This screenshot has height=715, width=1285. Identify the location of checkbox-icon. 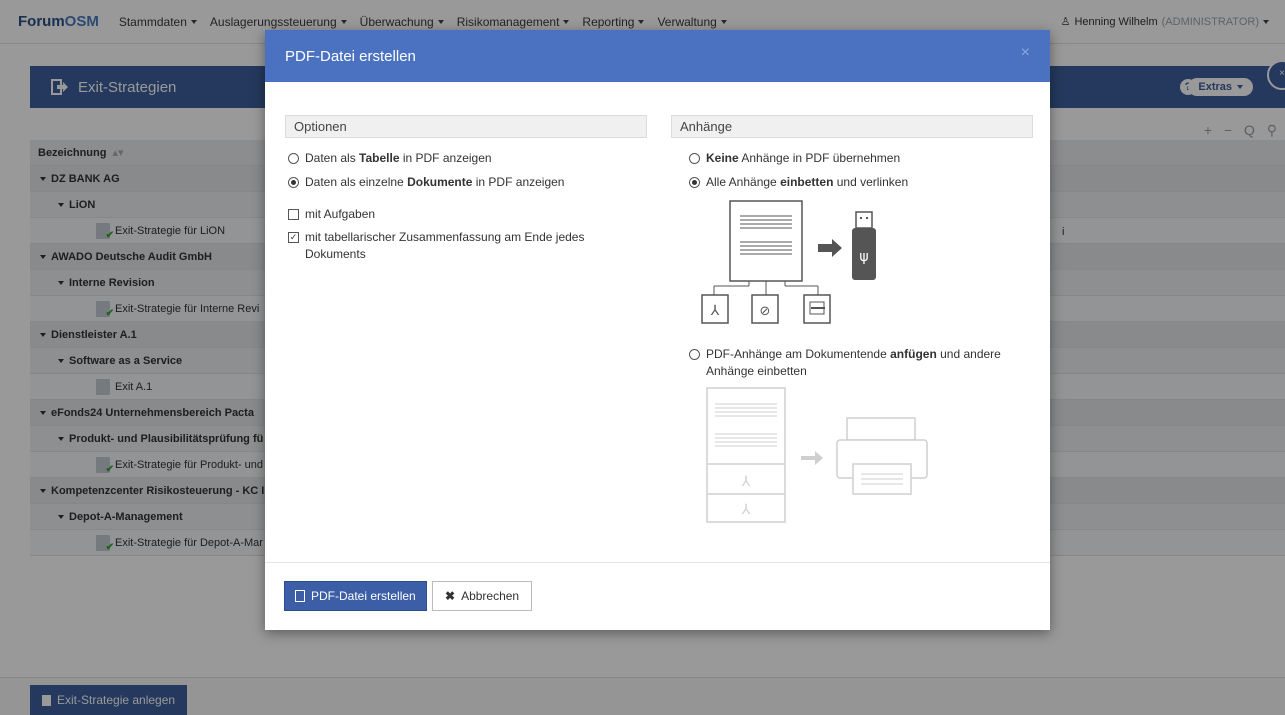
(293, 214).